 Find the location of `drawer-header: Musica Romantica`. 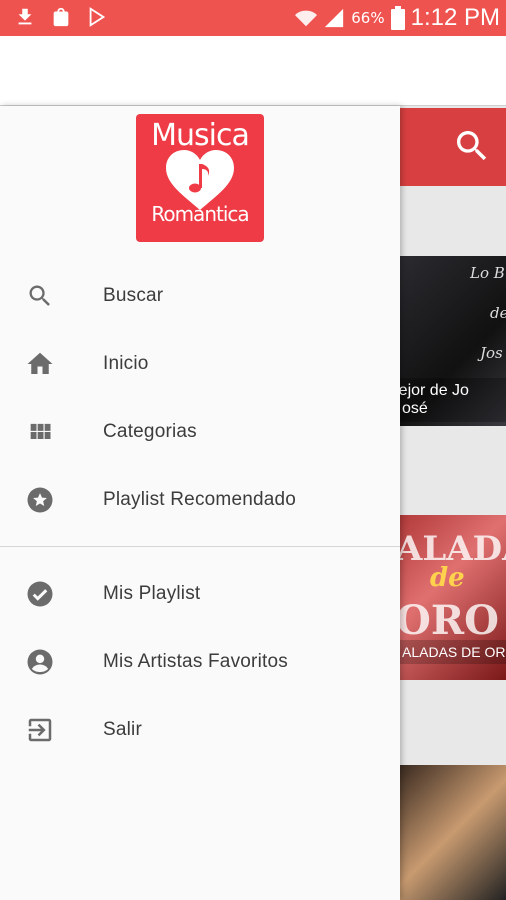

drawer-header: Musica Romantica is located at coordinates (200, 178).